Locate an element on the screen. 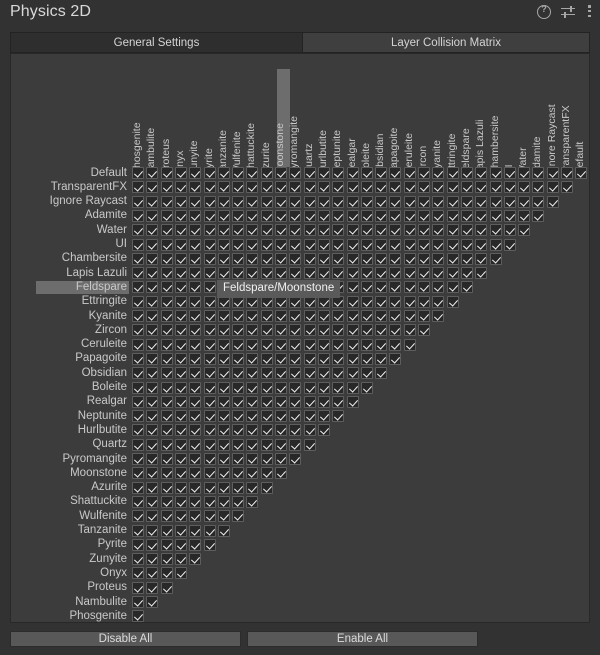 The image size is (600, 655). row-label: Zunyite is located at coordinates (108, 559).